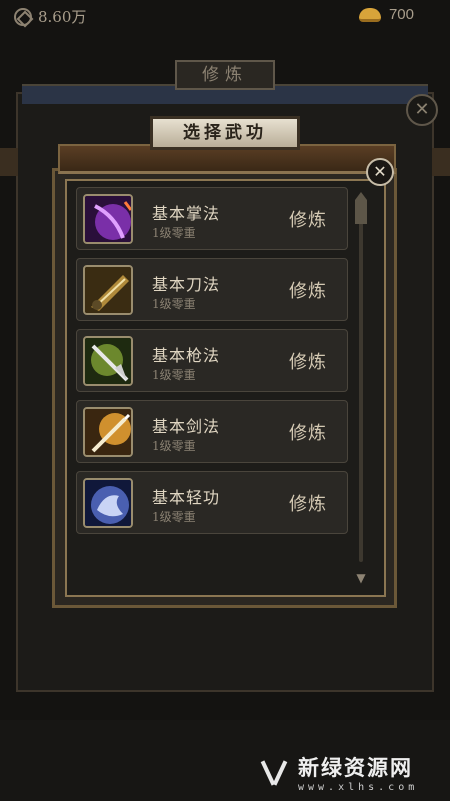 This screenshot has height=801, width=450. I want to click on watermark-logo-icon, so click(277, 773).